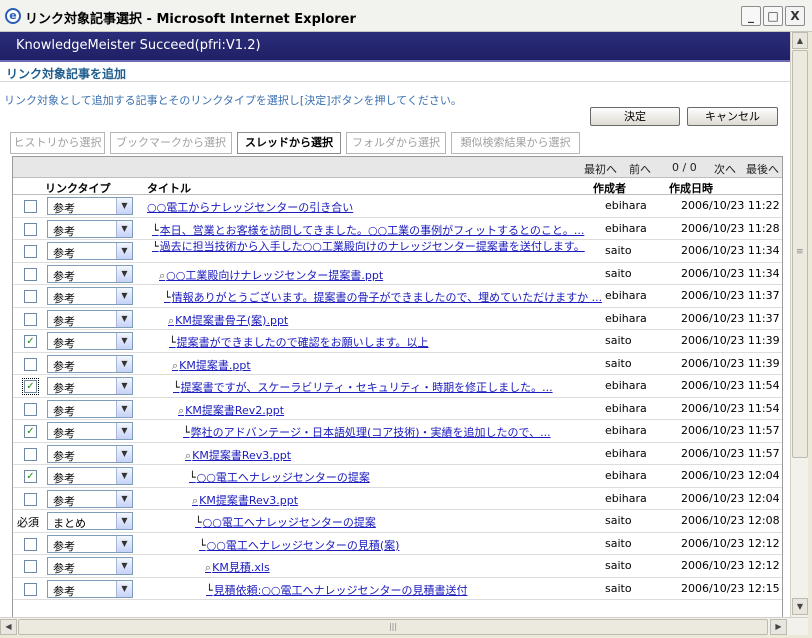  What do you see at coordinates (732, 116) in the screenshot?
I see `cancel-button: キャンセル` at bounding box center [732, 116].